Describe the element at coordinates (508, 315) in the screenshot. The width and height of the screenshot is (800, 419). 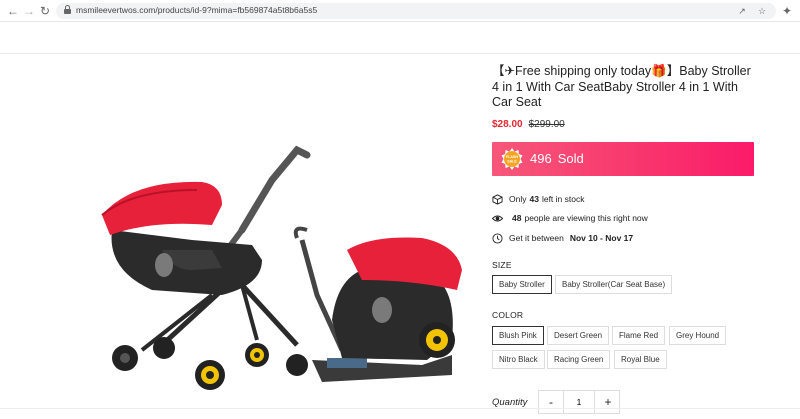
I see `color-label: COLOR` at that location.